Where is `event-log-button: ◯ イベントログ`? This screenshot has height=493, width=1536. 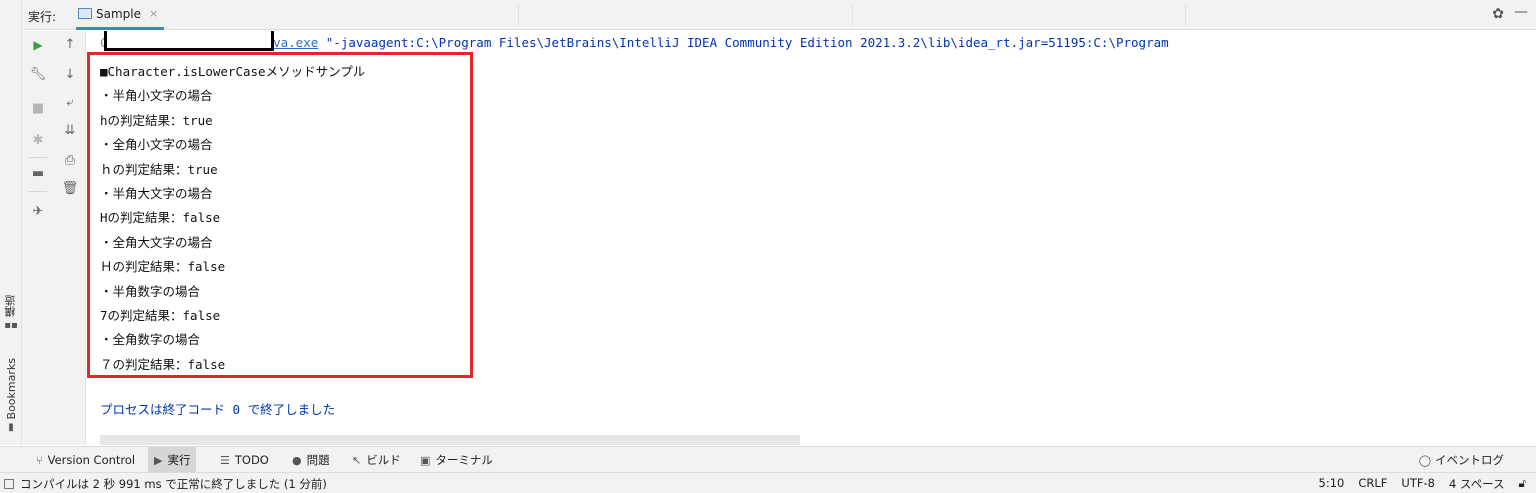
event-log-button: ◯ イベントログ is located at coordinates (1461, 460).